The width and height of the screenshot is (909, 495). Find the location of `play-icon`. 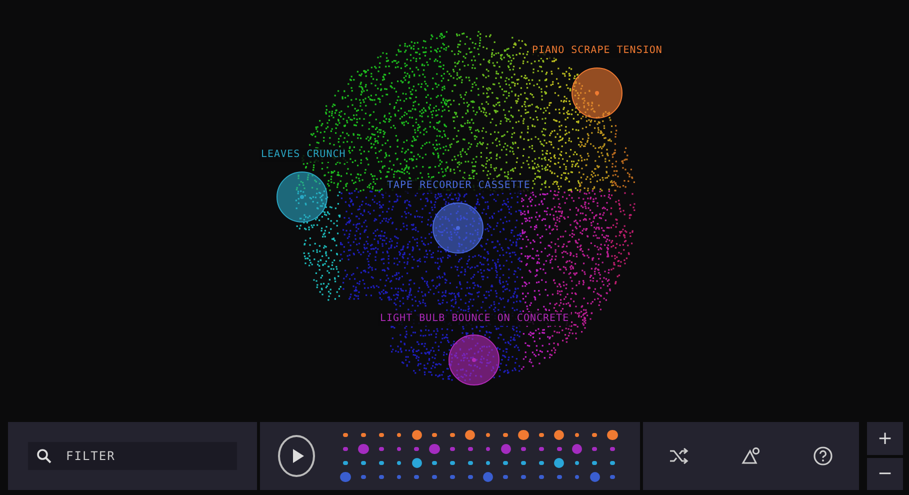

play-icon is located at coordinates (297, 456).